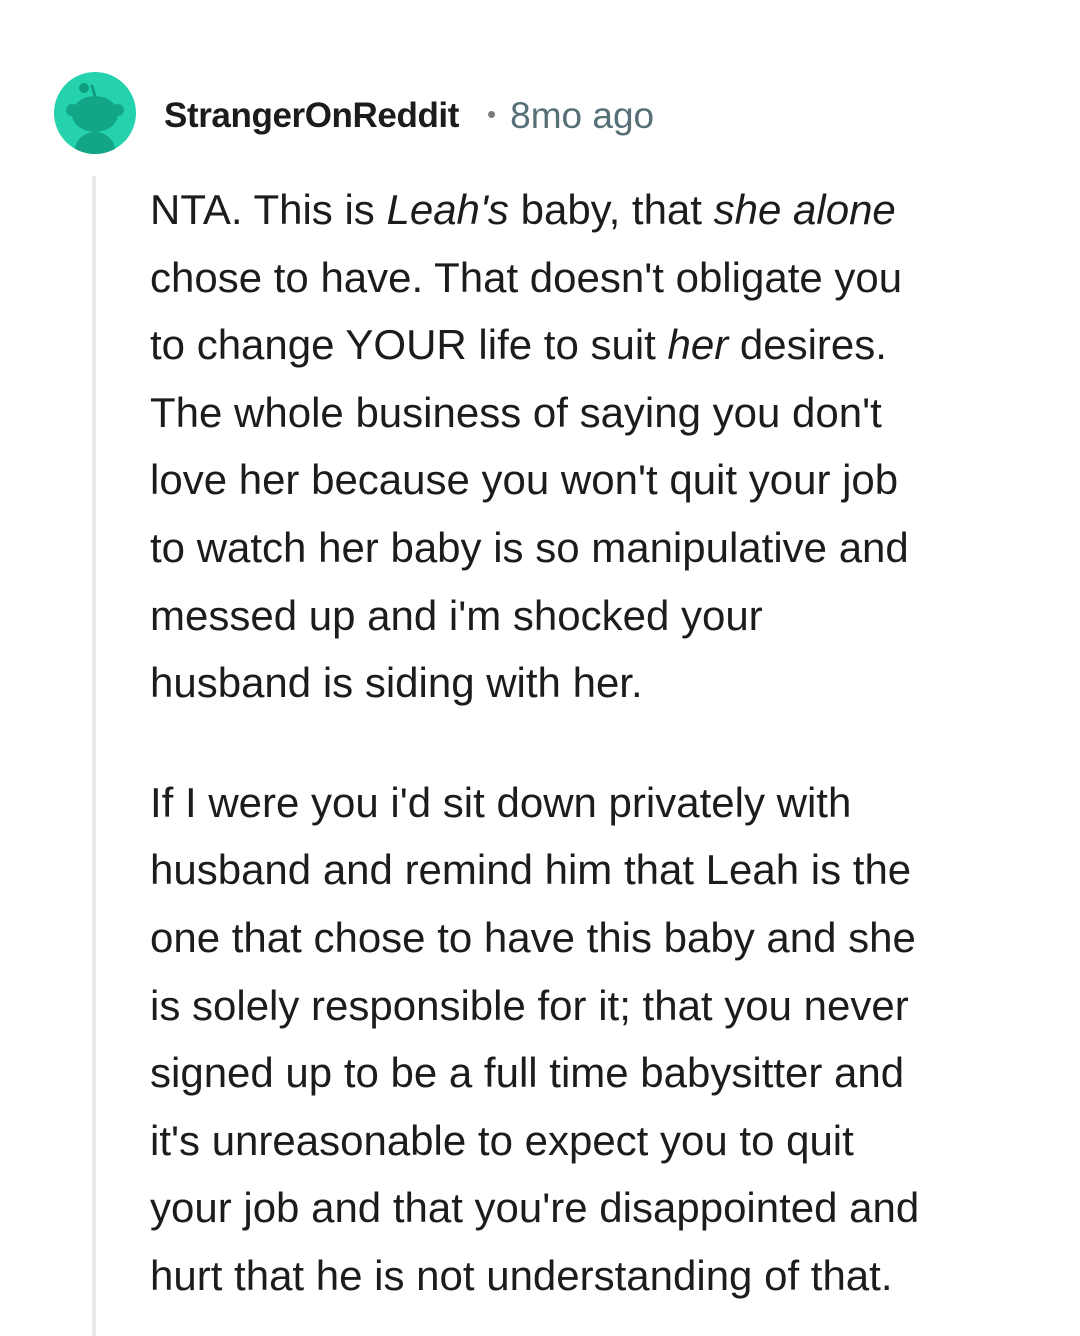 The image size is (1080, 1336). I want to click on comment-header: StrangerOnReddit • 8mo ago, so click(409, 116).